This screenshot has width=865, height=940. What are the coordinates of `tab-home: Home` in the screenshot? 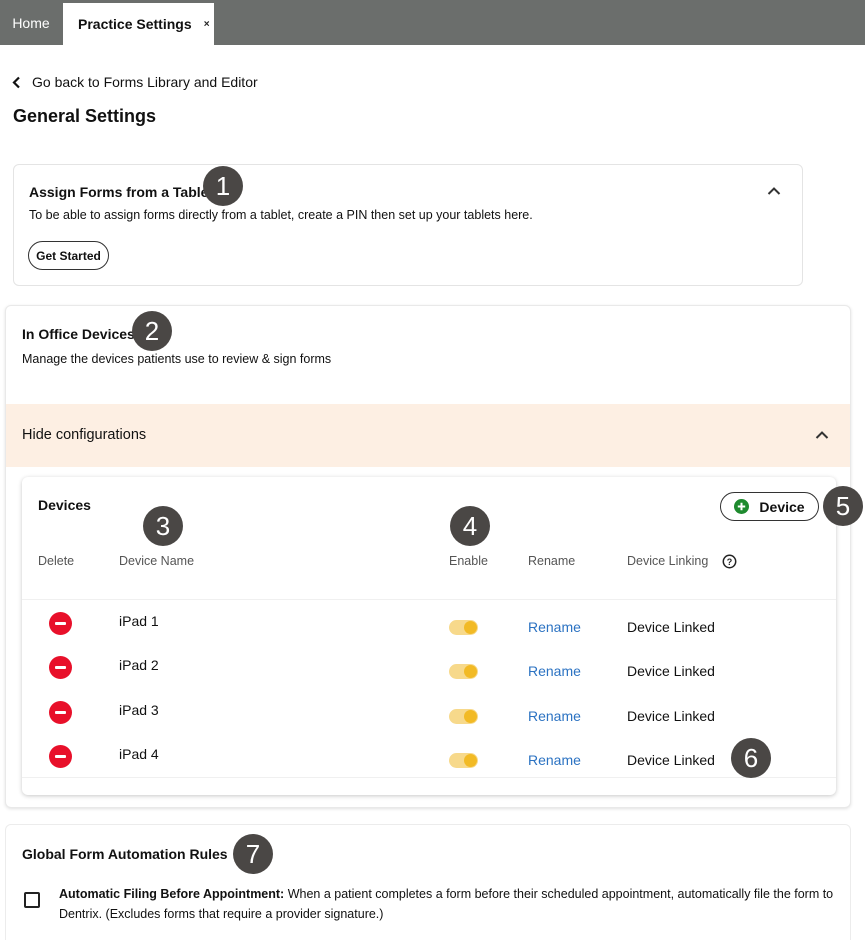 It's located at (31, 22).